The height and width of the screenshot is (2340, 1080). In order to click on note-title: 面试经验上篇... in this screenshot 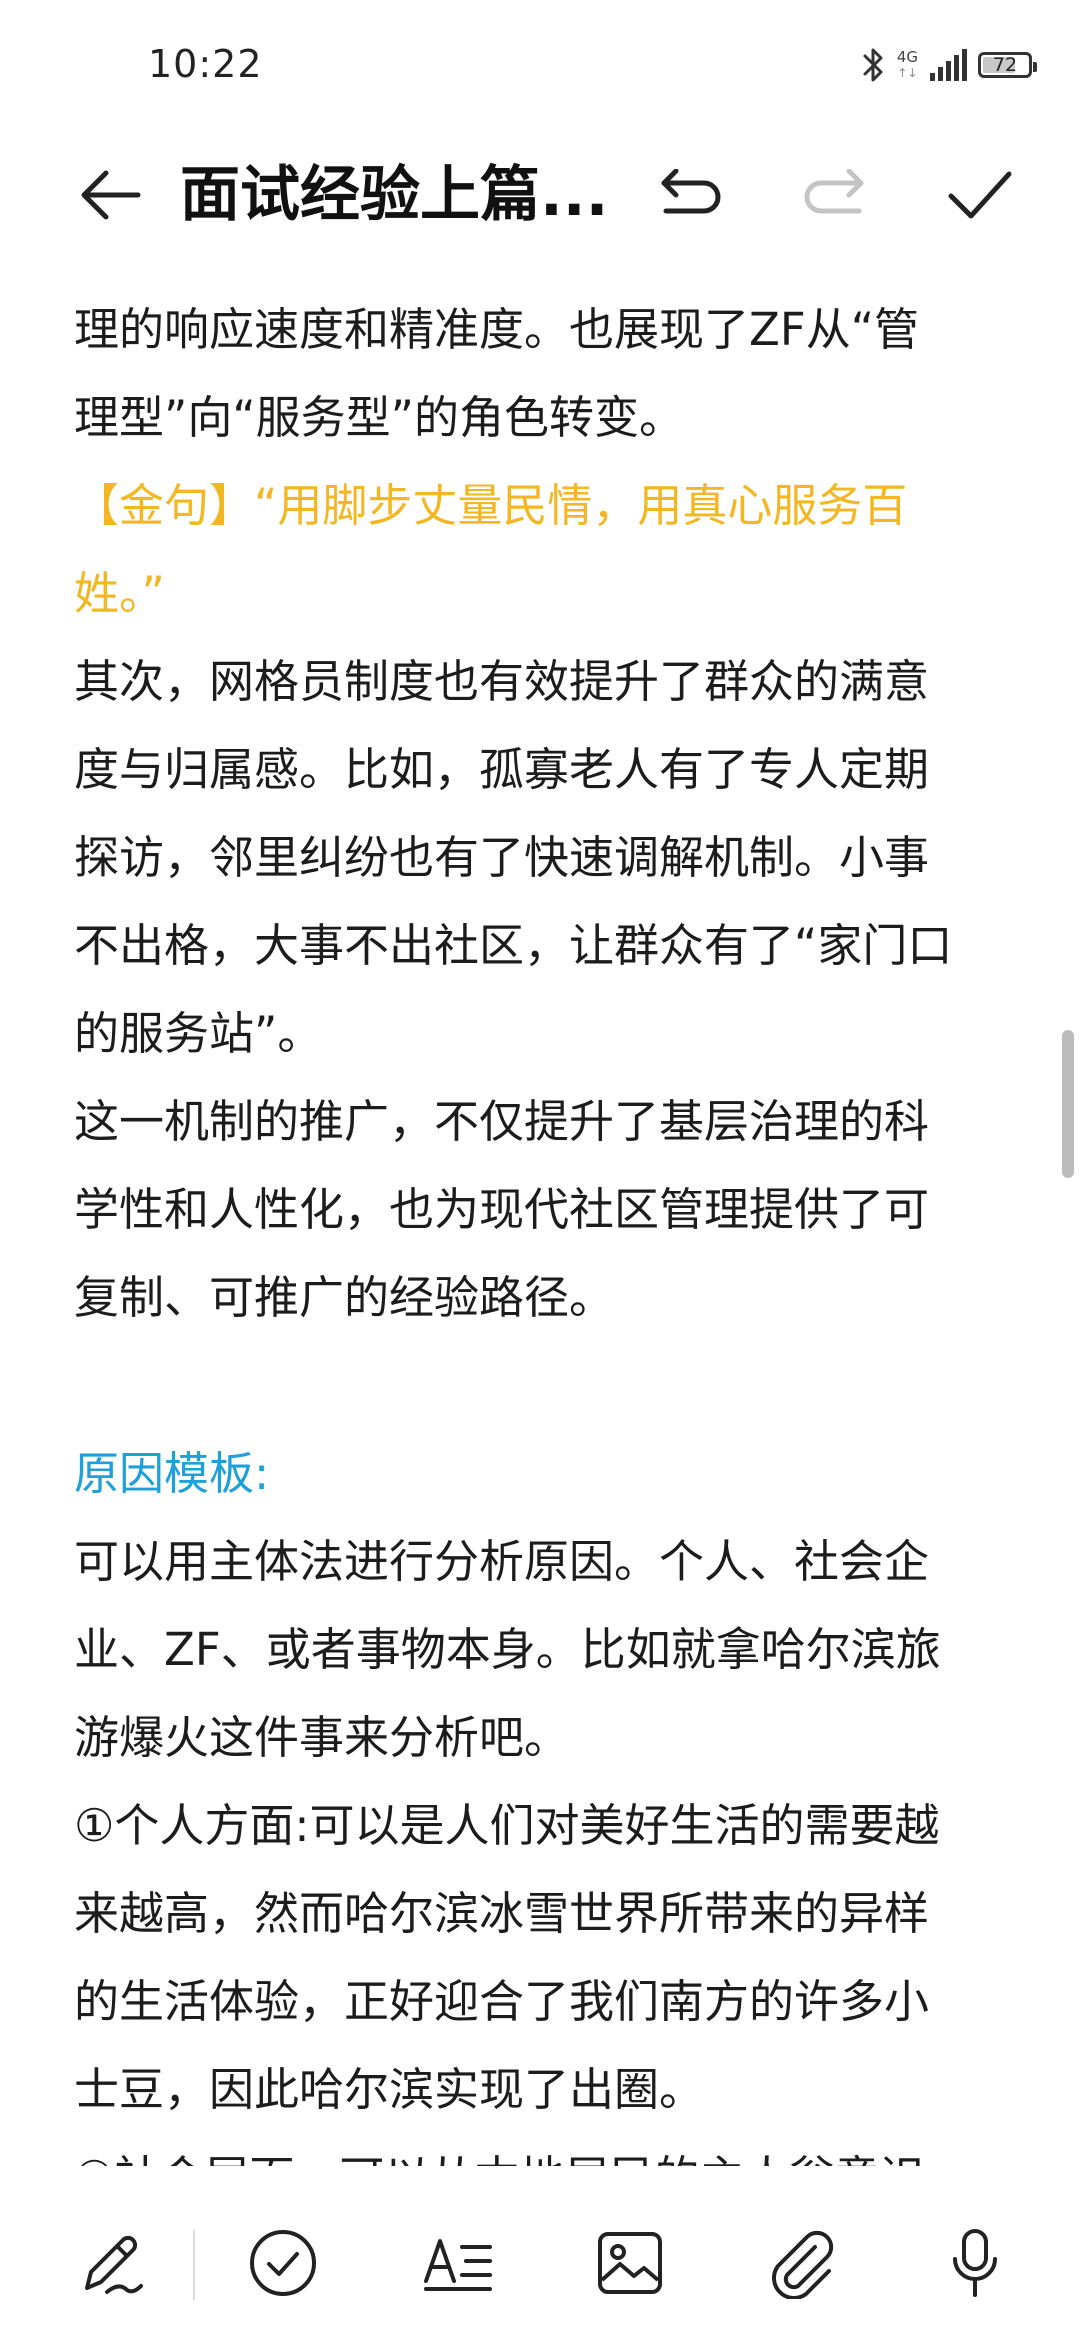, I will do `click(400, 195)`.